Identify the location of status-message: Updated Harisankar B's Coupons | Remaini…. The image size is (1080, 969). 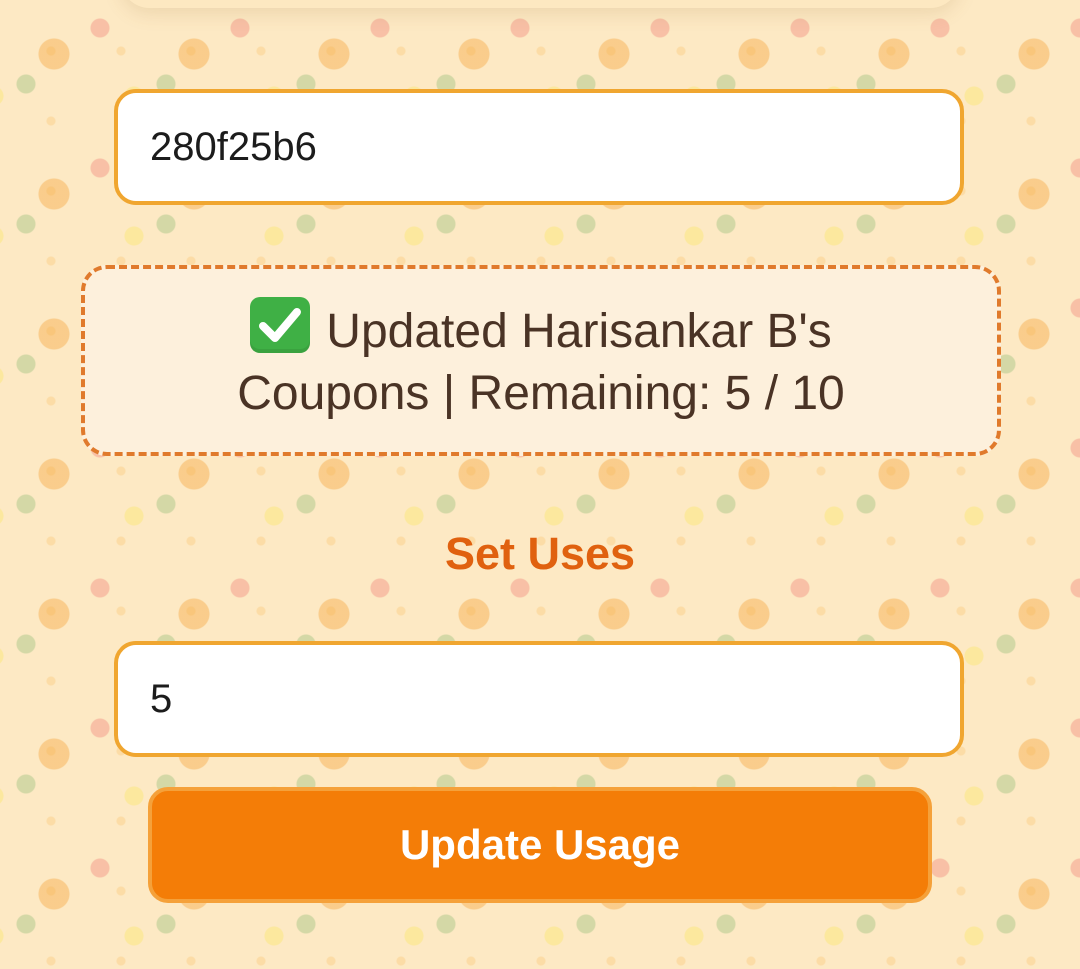
(541, 360).